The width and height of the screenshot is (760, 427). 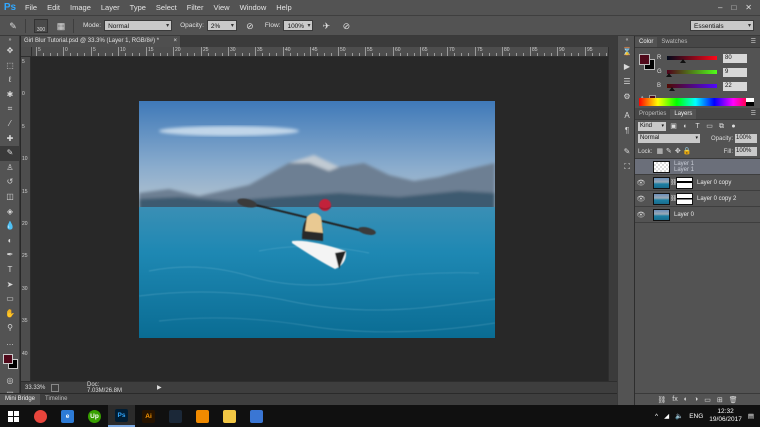 What do you see at coordinates (720, 400) in the screenshot?
I see `new-layer-icon: ⊞` at bounding box center [720, 400].